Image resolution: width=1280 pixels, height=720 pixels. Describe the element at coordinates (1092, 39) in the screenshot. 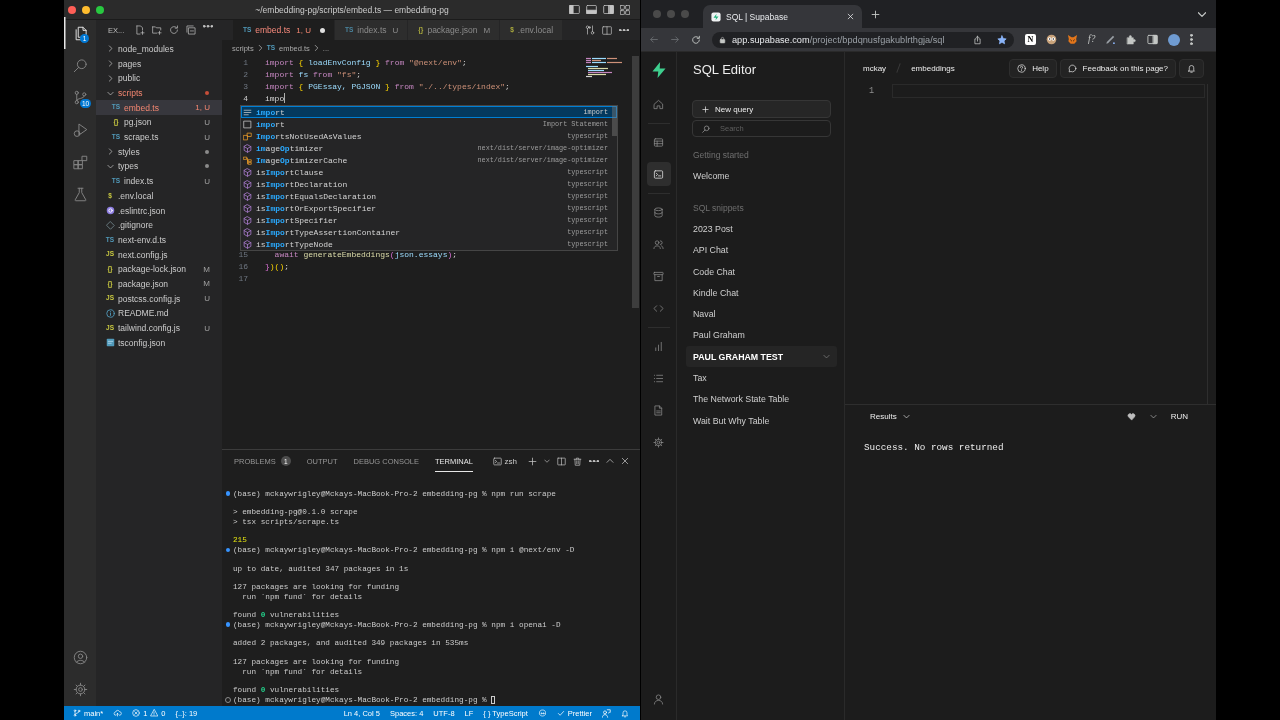

I see `formula-icon: f?` at that location.